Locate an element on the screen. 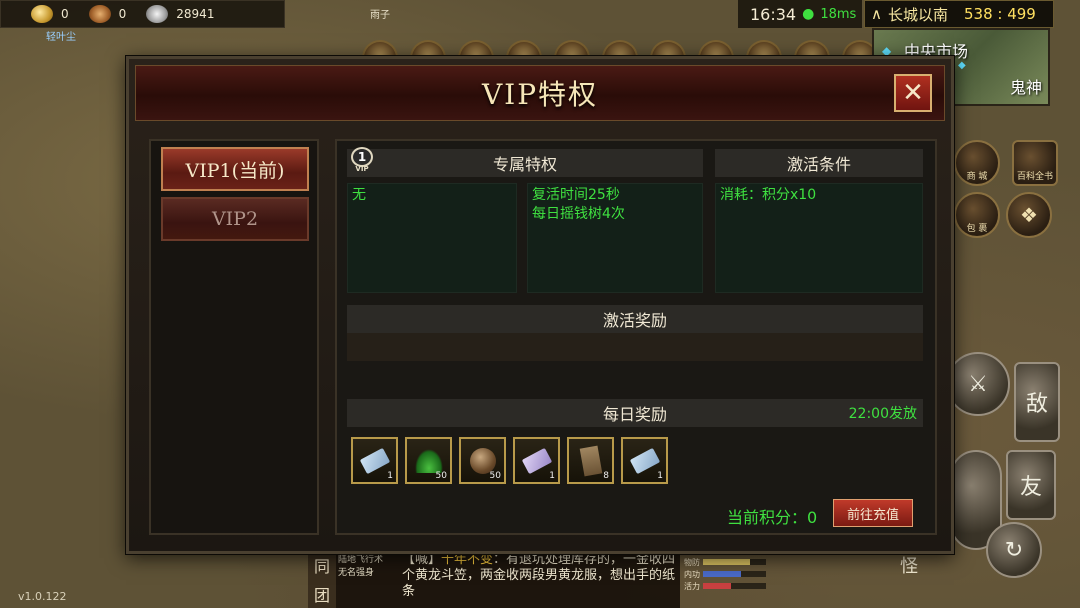 The image size is (1080, 608). stat-row: 物防 is located at coordinates (725, 562).